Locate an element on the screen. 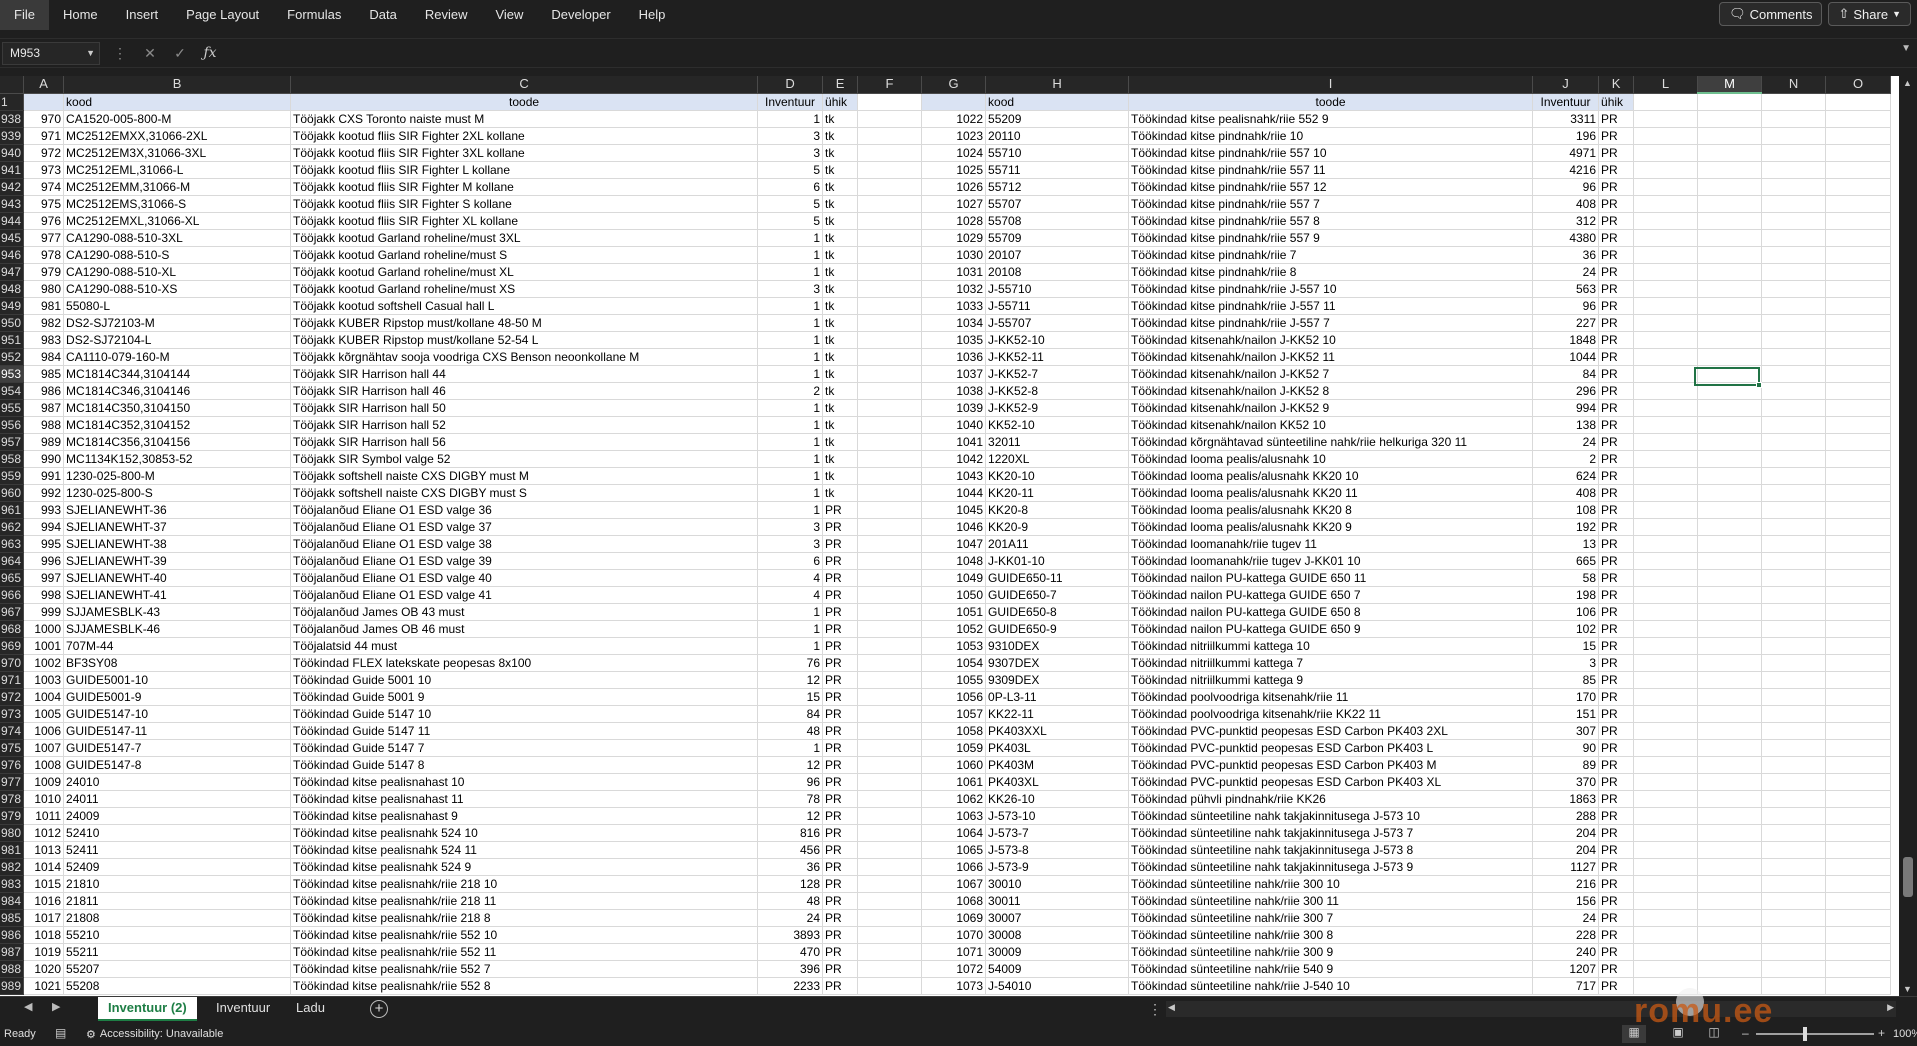 The height and width of the screenshot is (1046, 1917). cell-inventuur: 24 is located at coordinates (1566, 918).